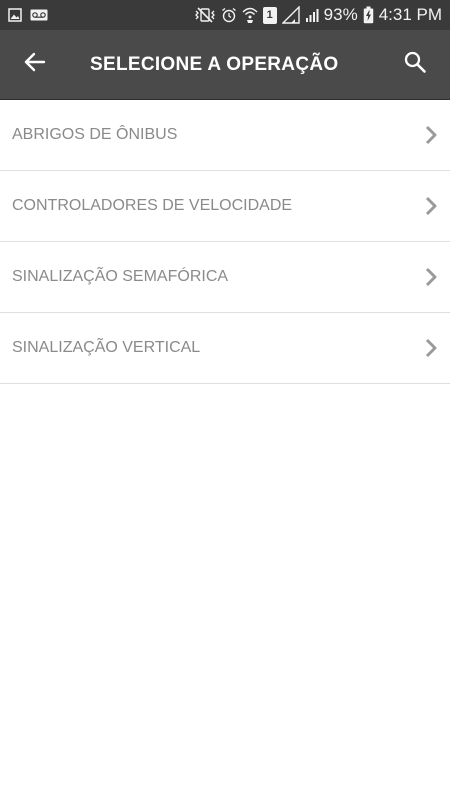 Image resolution: width=450 pixels, height=800 pixels. I want to click on search-button, so click(415, 65).